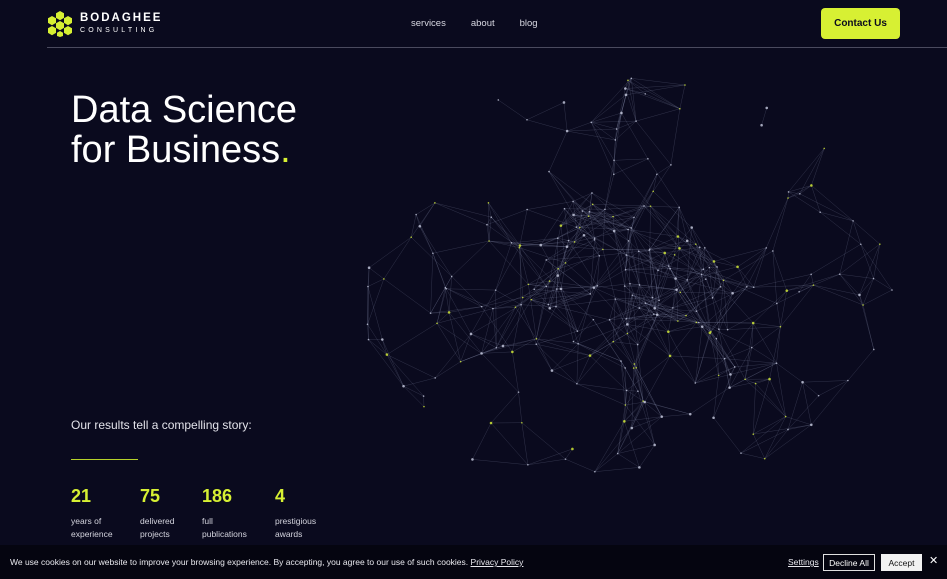 This screenshot has height=579, width=947. I want to click on results-intro: Our results tell a compelling story:, so click(161, 425).